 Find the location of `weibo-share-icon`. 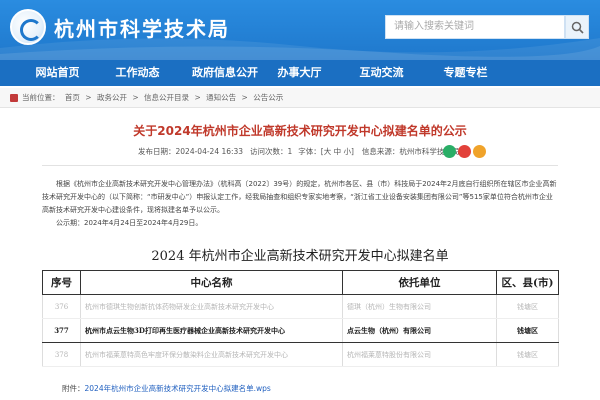

weibo-share-icon is located at coordinates (464, 151).